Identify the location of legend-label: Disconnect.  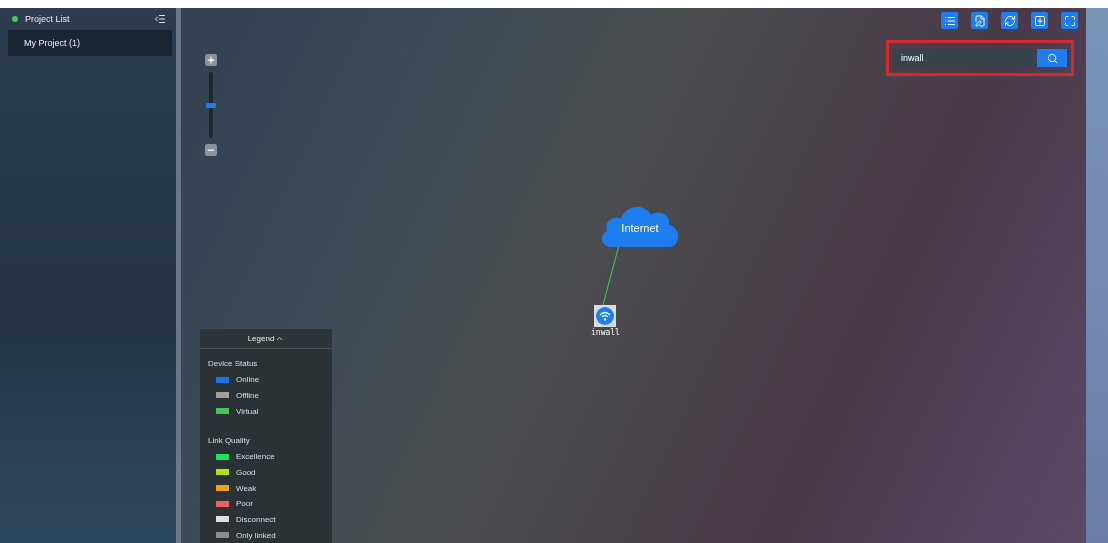
(256, 519).